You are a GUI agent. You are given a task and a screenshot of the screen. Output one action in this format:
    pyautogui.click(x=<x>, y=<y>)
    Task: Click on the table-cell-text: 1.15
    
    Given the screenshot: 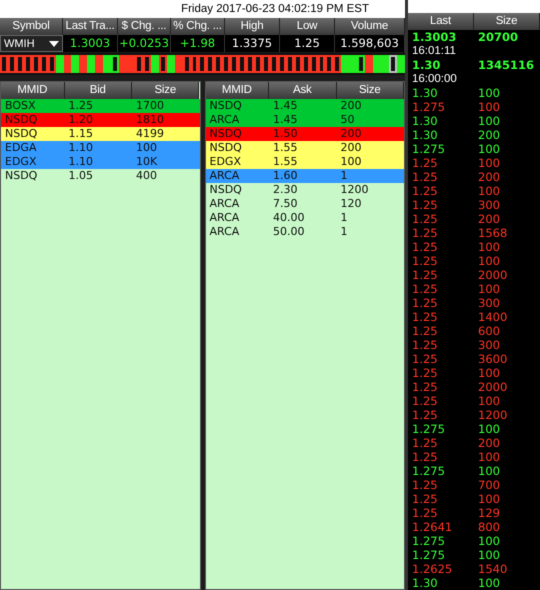 What is the action you would take?
    pyautogui.click(x=81, y=134)
    